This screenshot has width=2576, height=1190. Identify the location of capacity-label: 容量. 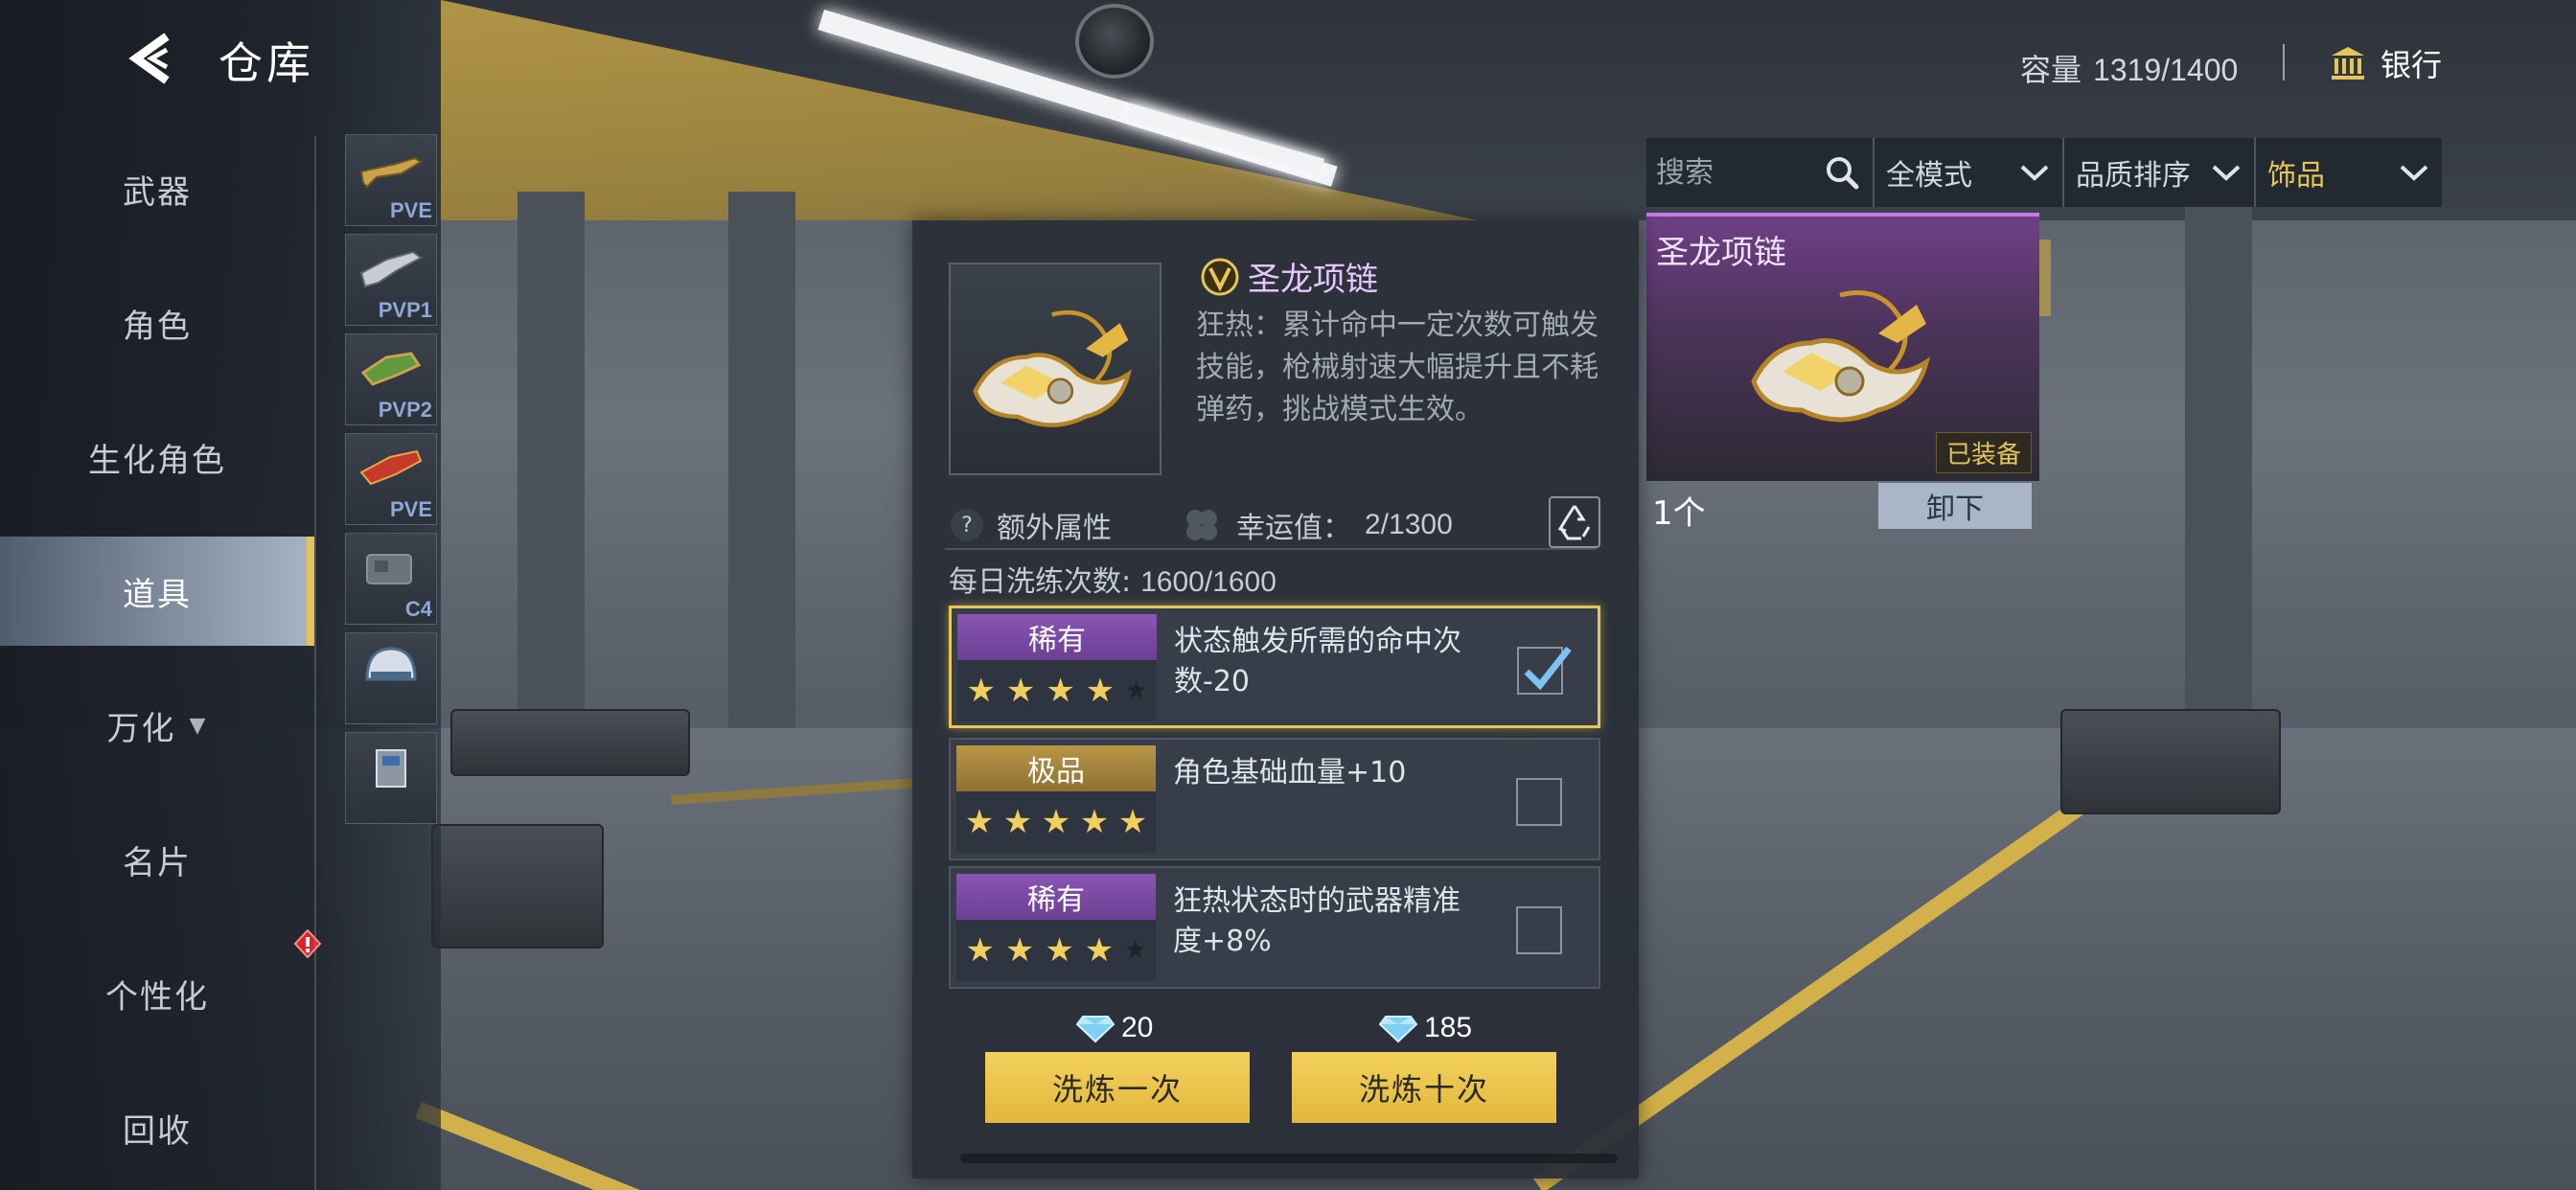
(2051, 70).